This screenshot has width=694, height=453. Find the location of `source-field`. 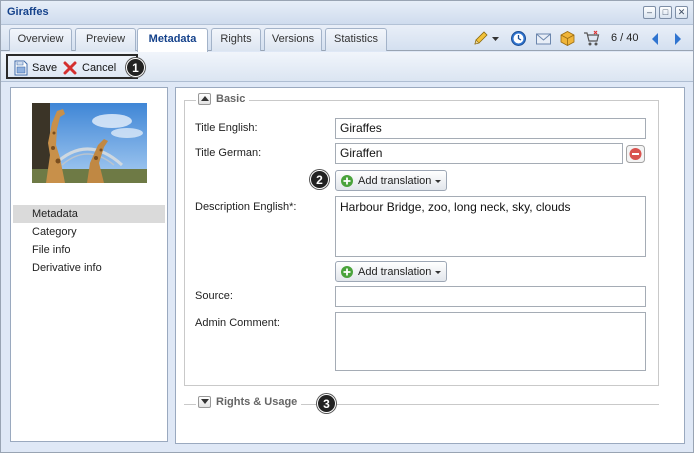

source-field is located at coordinates (490, 296).